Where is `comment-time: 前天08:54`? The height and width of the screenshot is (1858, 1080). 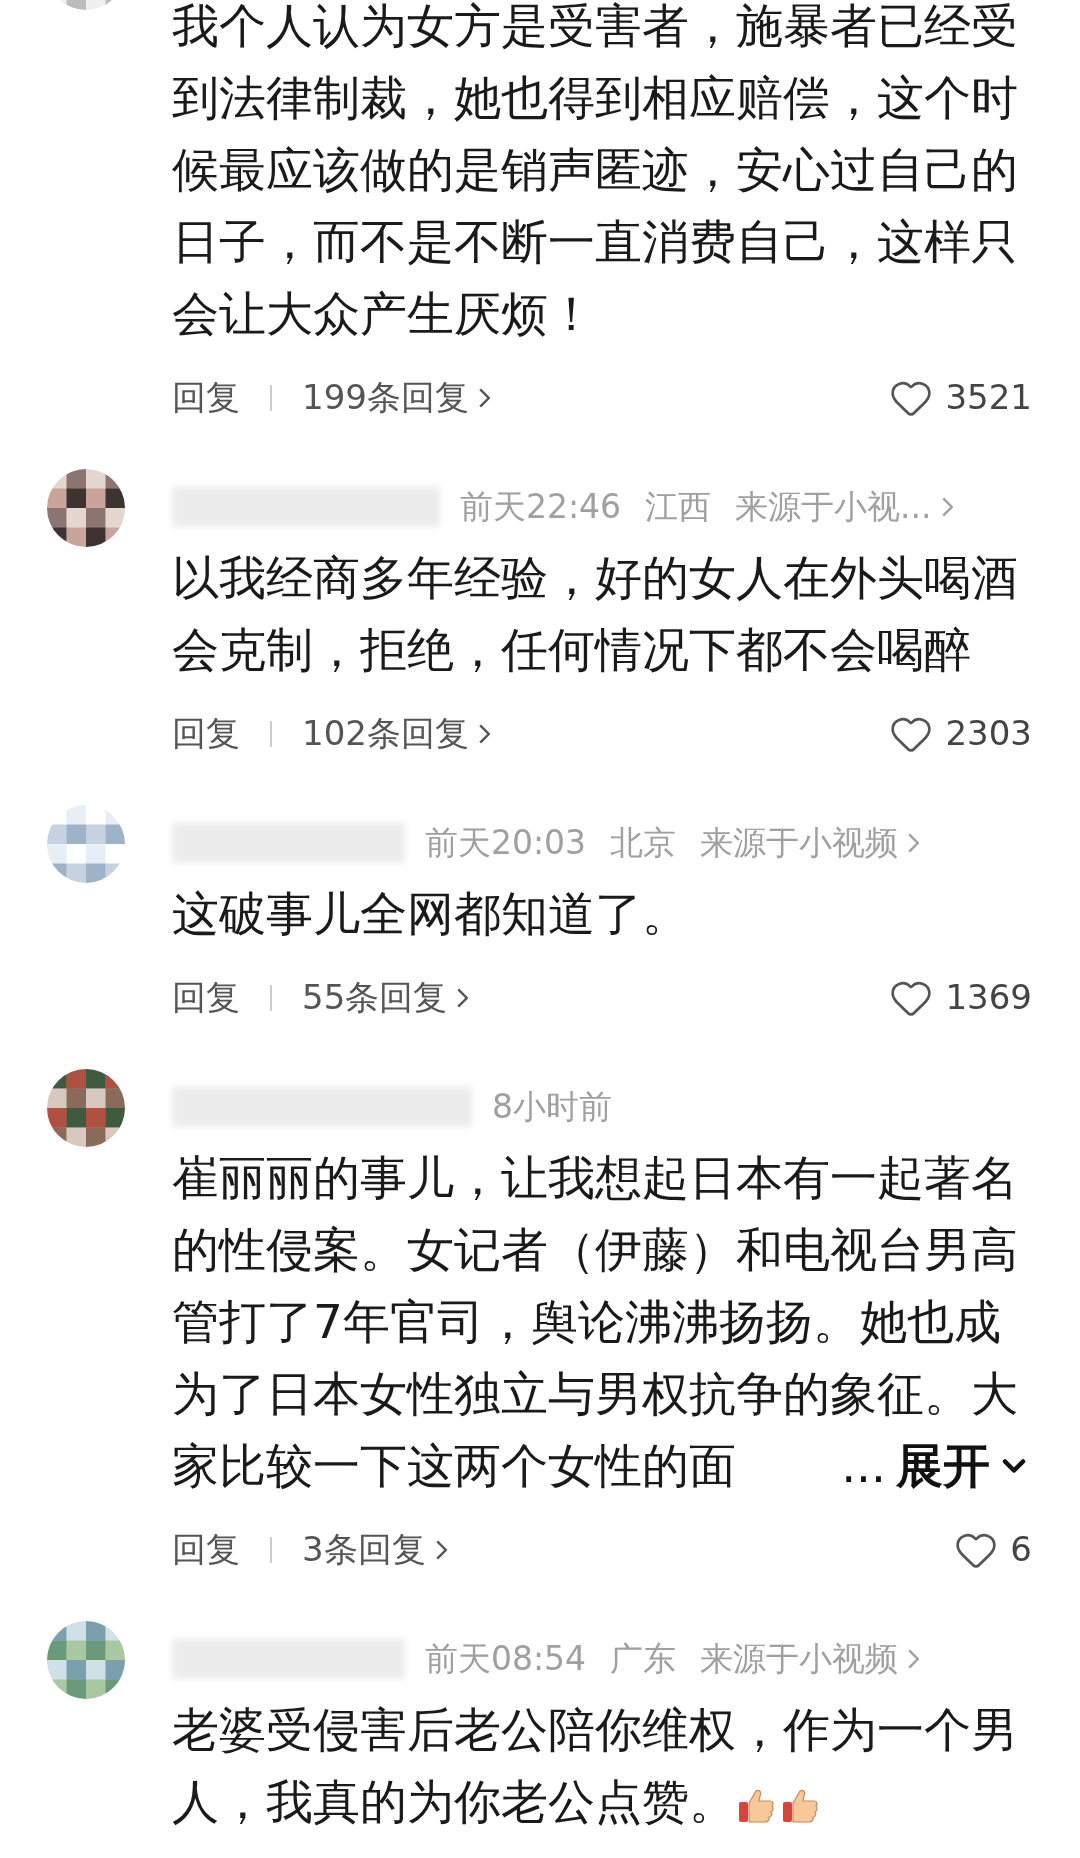 comment-time: 前天08:54 is located at coordinates (506, 1658).